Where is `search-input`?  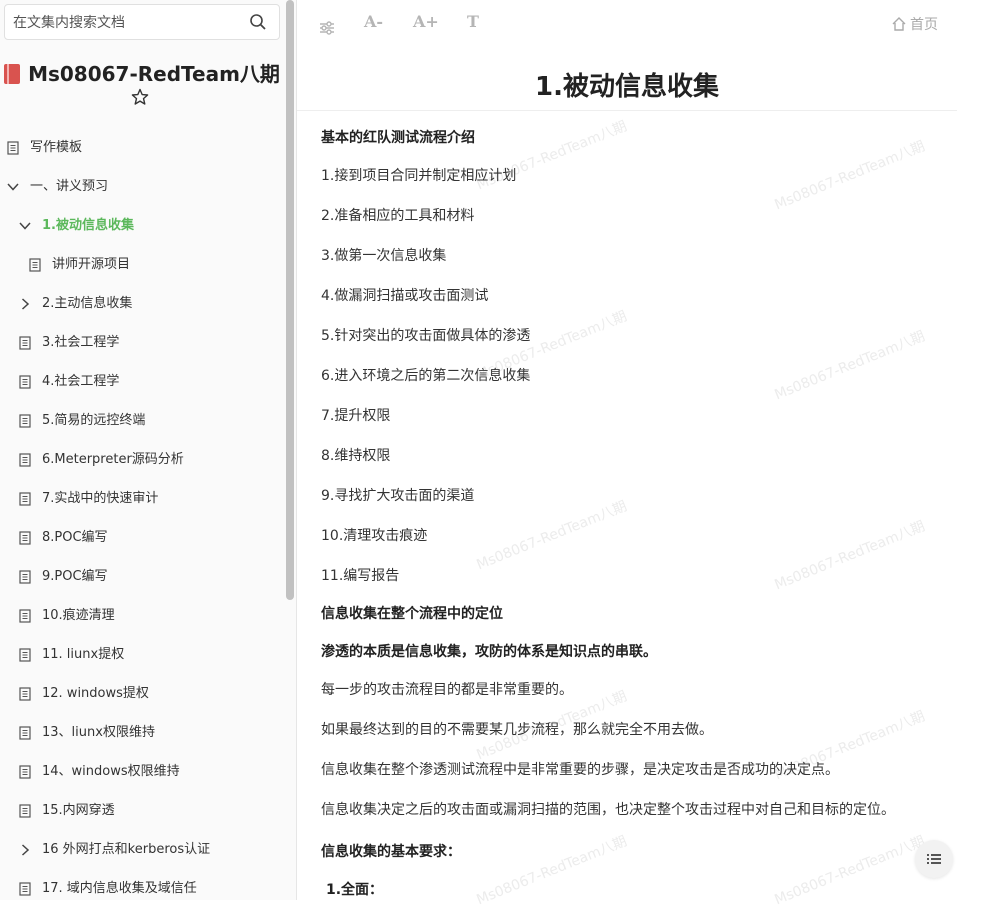 search-input is located at coordinates (129, 23).